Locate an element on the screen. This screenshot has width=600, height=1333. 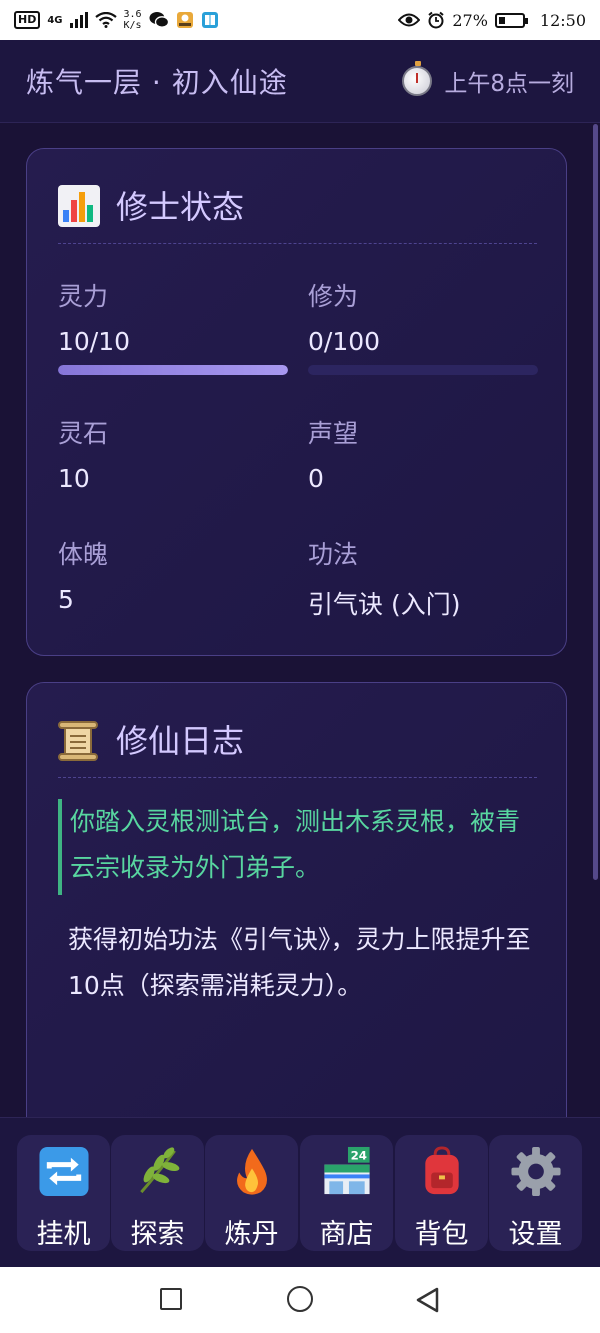
nav-shop-button: 24 商店 is located at coordinates (346, 1193).